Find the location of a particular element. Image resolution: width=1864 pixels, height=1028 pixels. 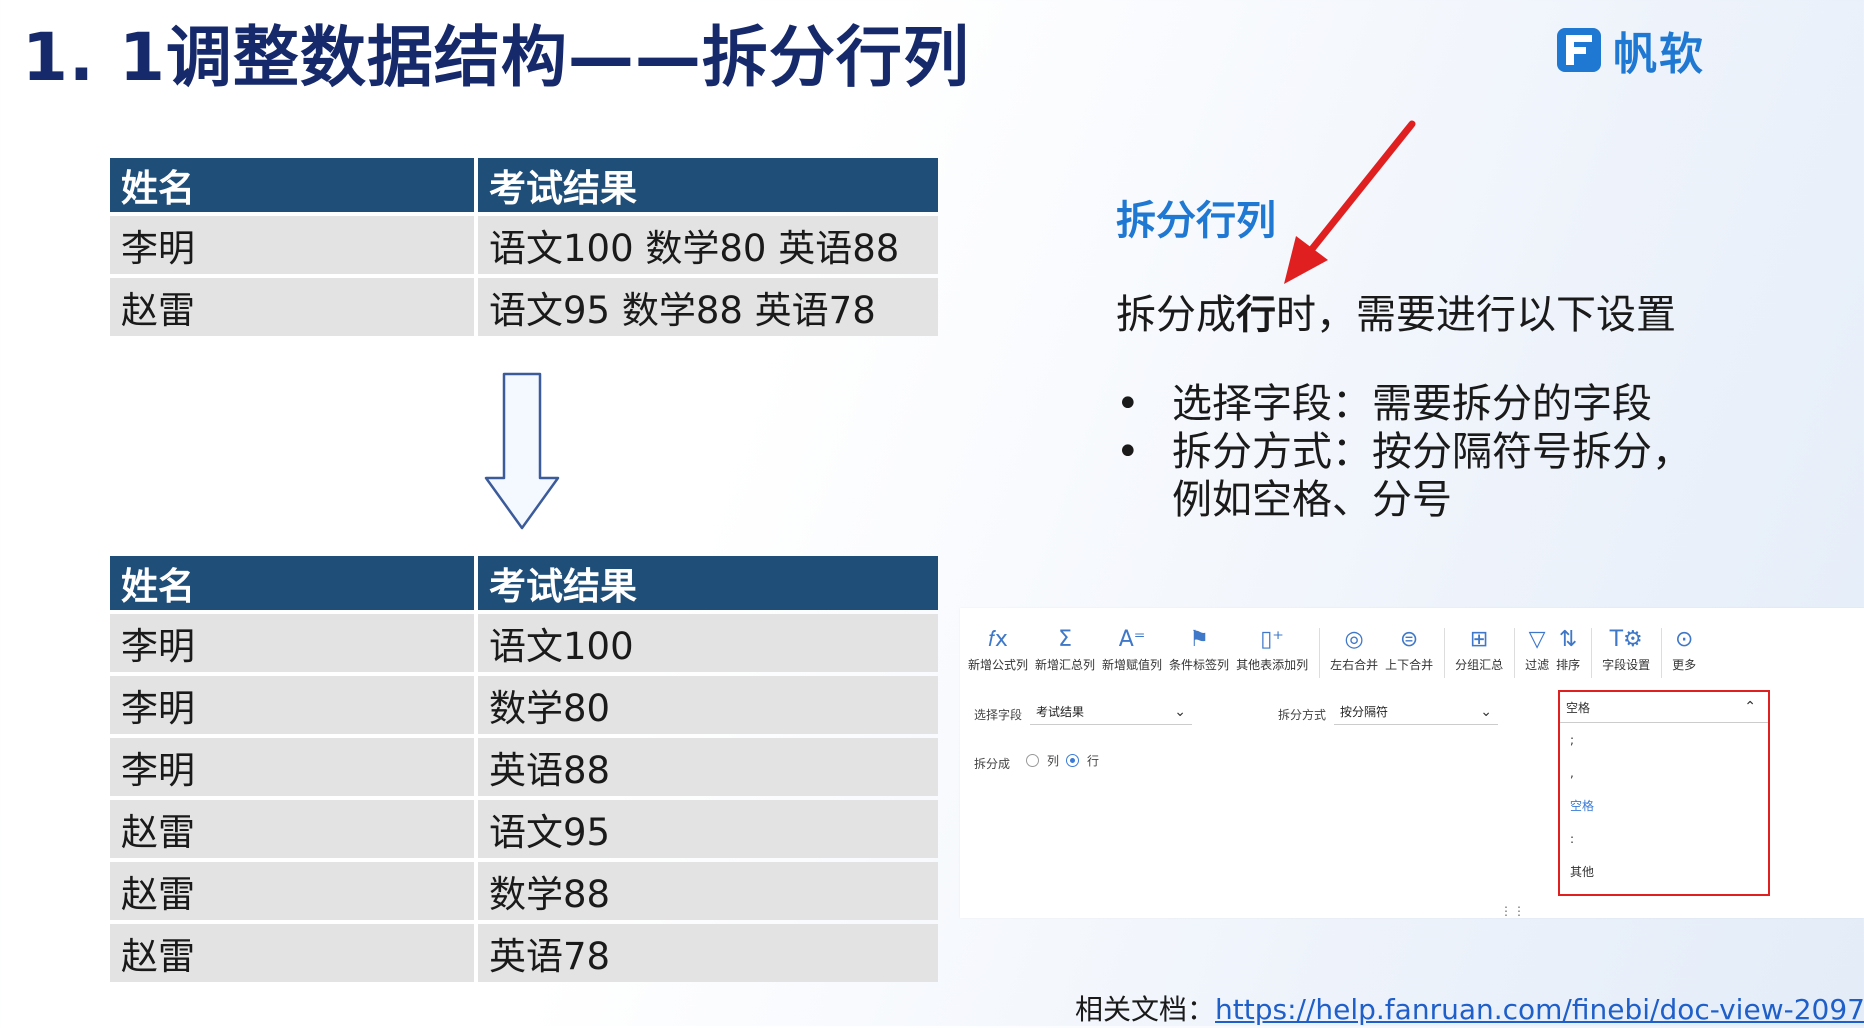

tool-label: 分组汇总 is located at coordinates (1479, 665).